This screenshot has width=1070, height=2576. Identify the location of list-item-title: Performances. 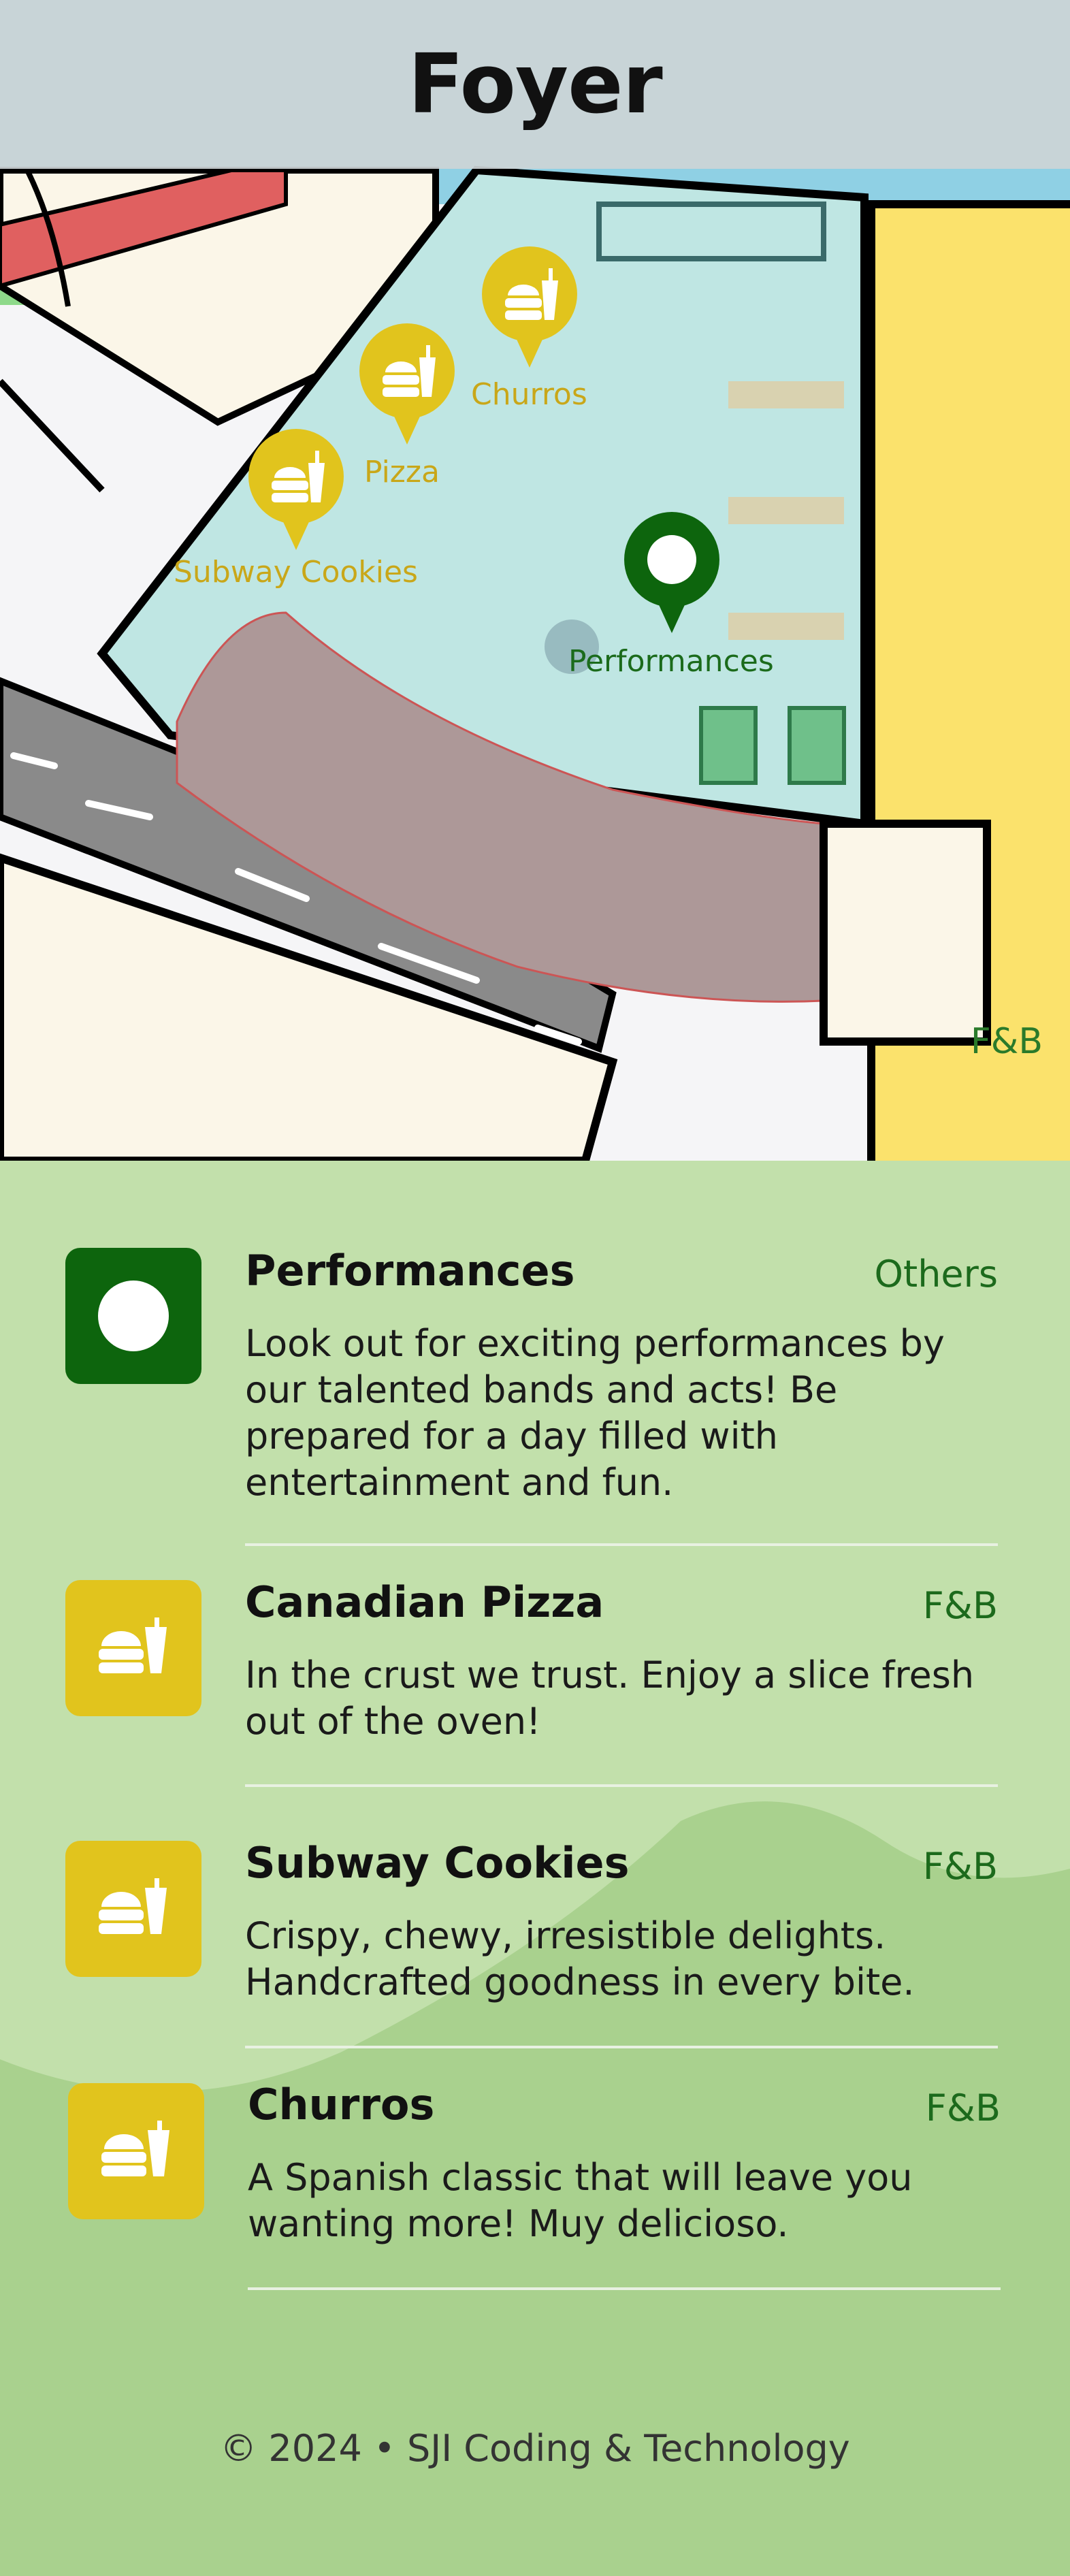
(410, 1271).